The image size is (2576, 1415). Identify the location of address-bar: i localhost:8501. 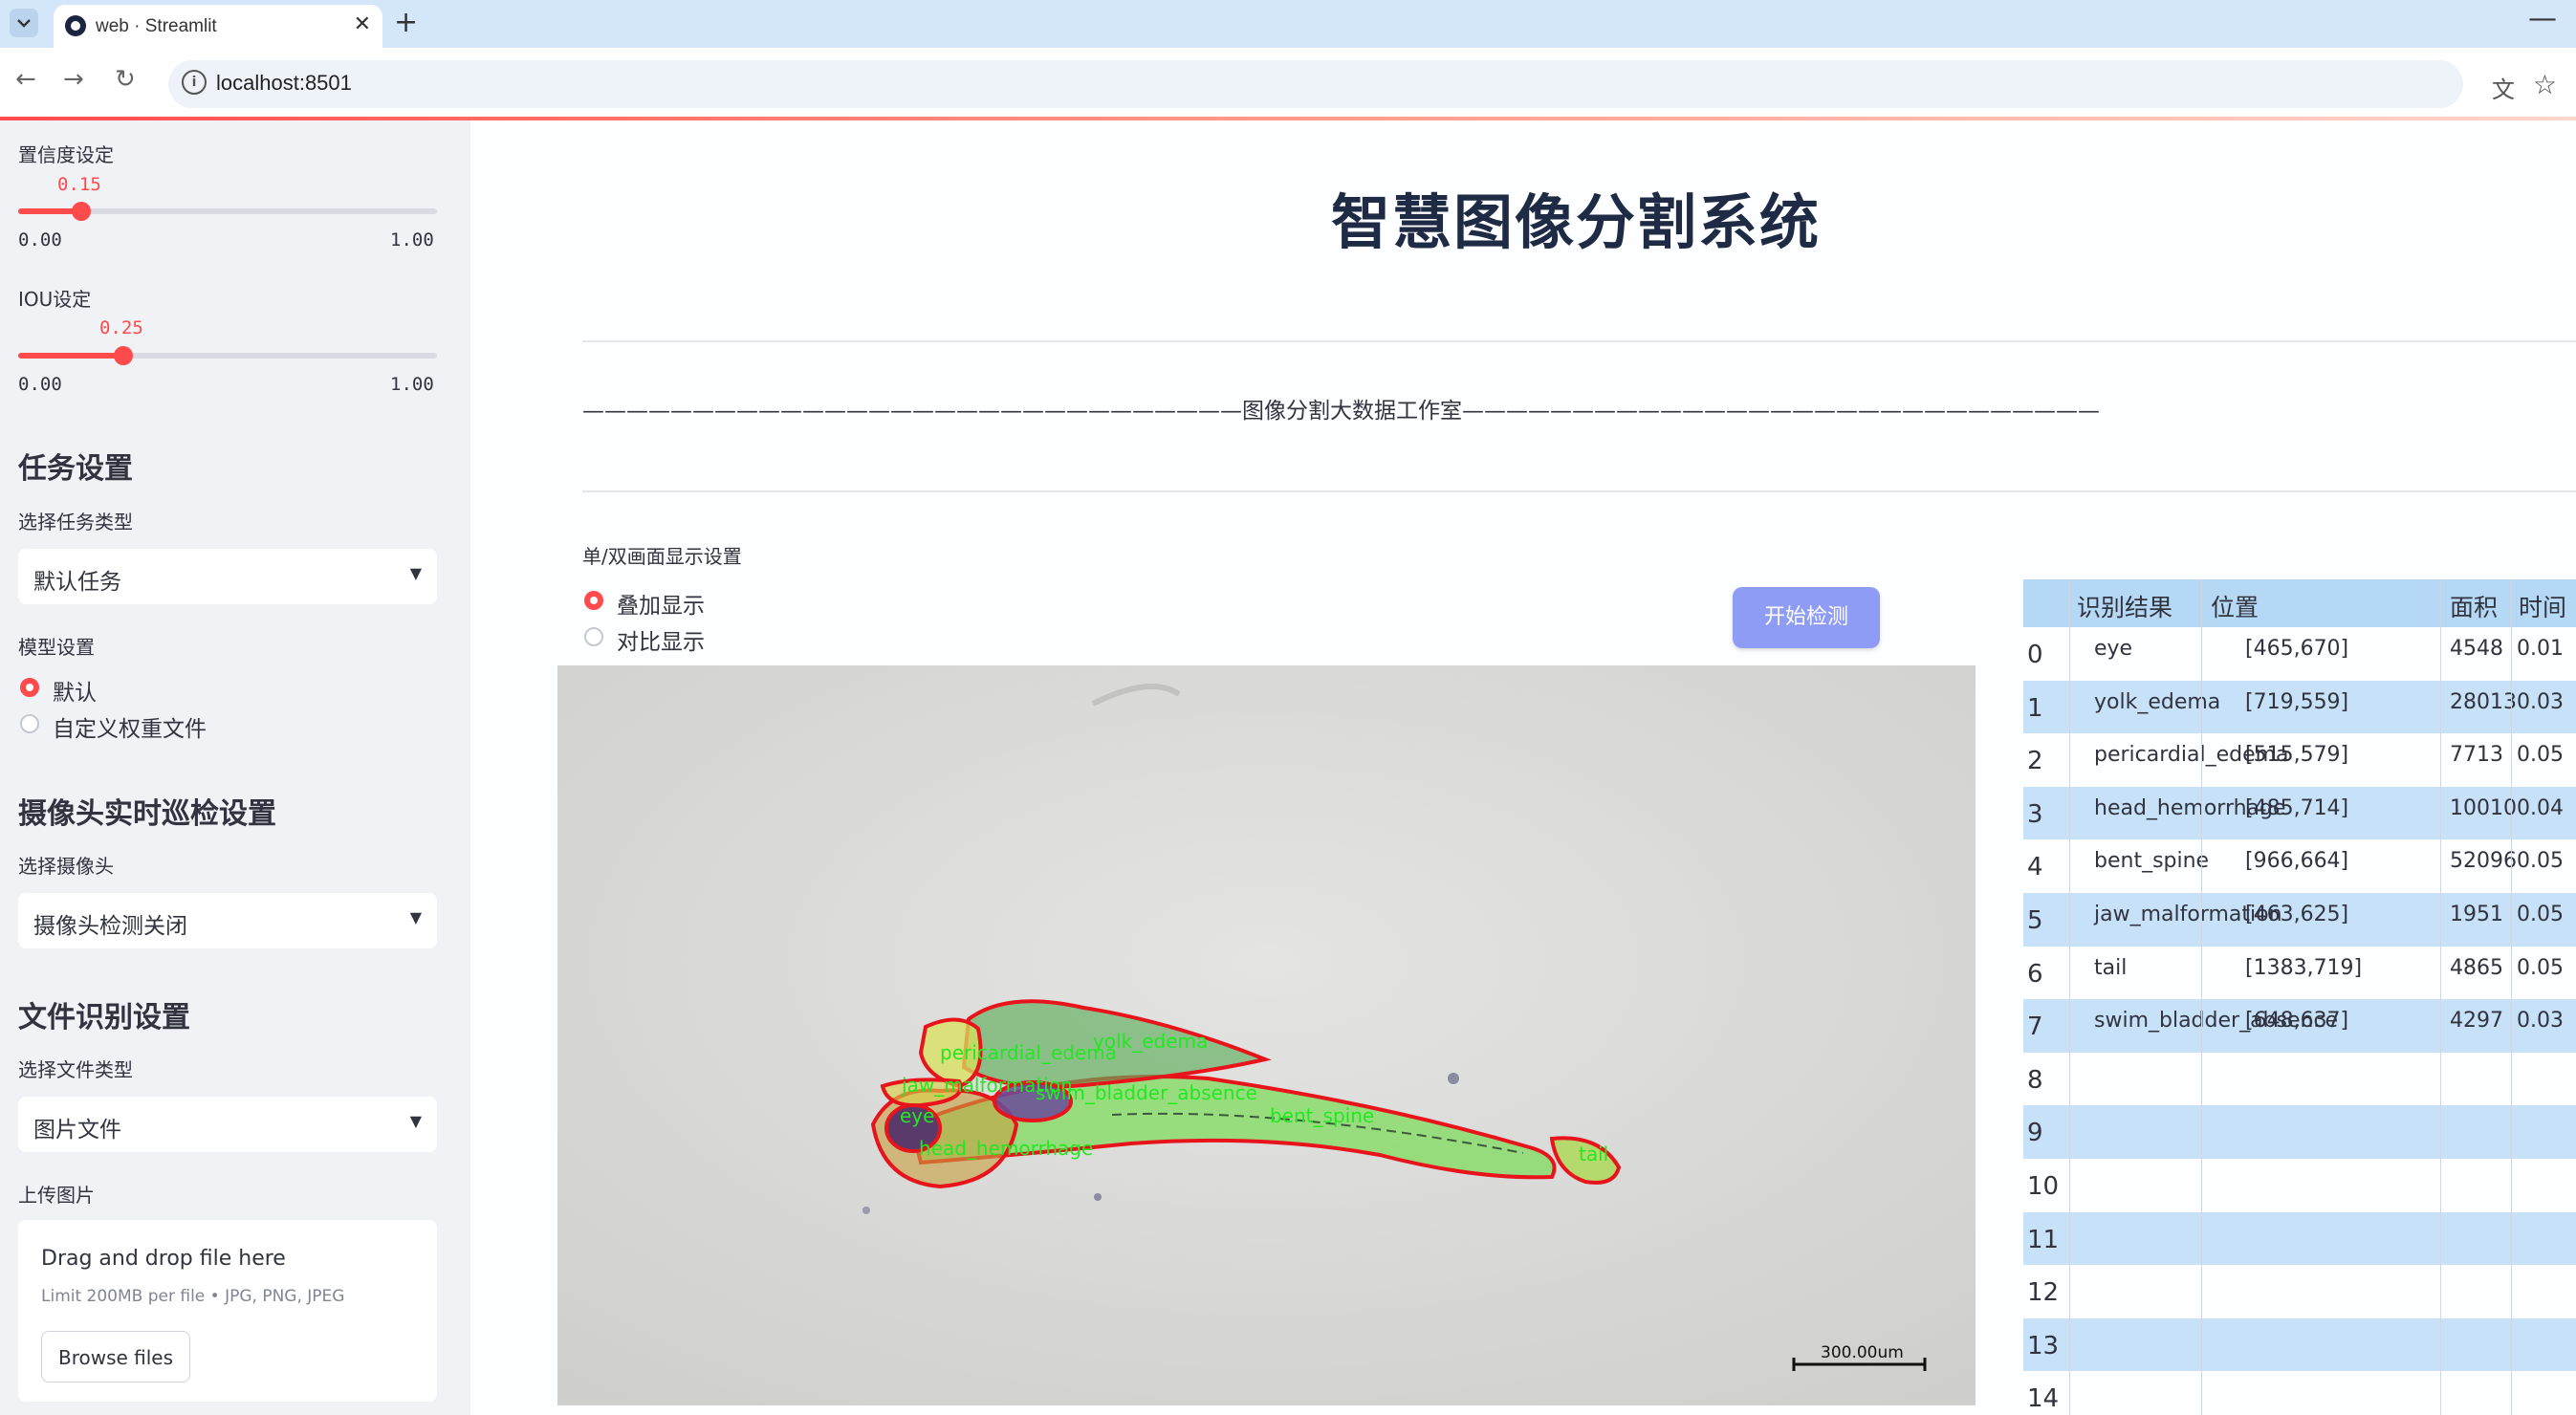
(1315, 84).